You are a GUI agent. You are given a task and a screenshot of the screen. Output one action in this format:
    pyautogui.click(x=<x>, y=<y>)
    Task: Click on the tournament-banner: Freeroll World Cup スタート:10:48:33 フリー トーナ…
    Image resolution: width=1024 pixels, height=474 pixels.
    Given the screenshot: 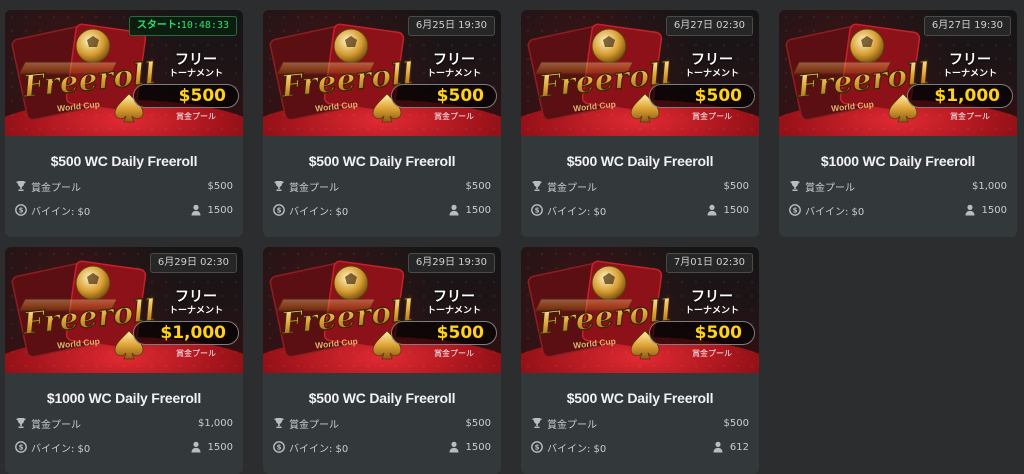 What is the action you would take?
    pyautogui.click(x=124, y=73)
    